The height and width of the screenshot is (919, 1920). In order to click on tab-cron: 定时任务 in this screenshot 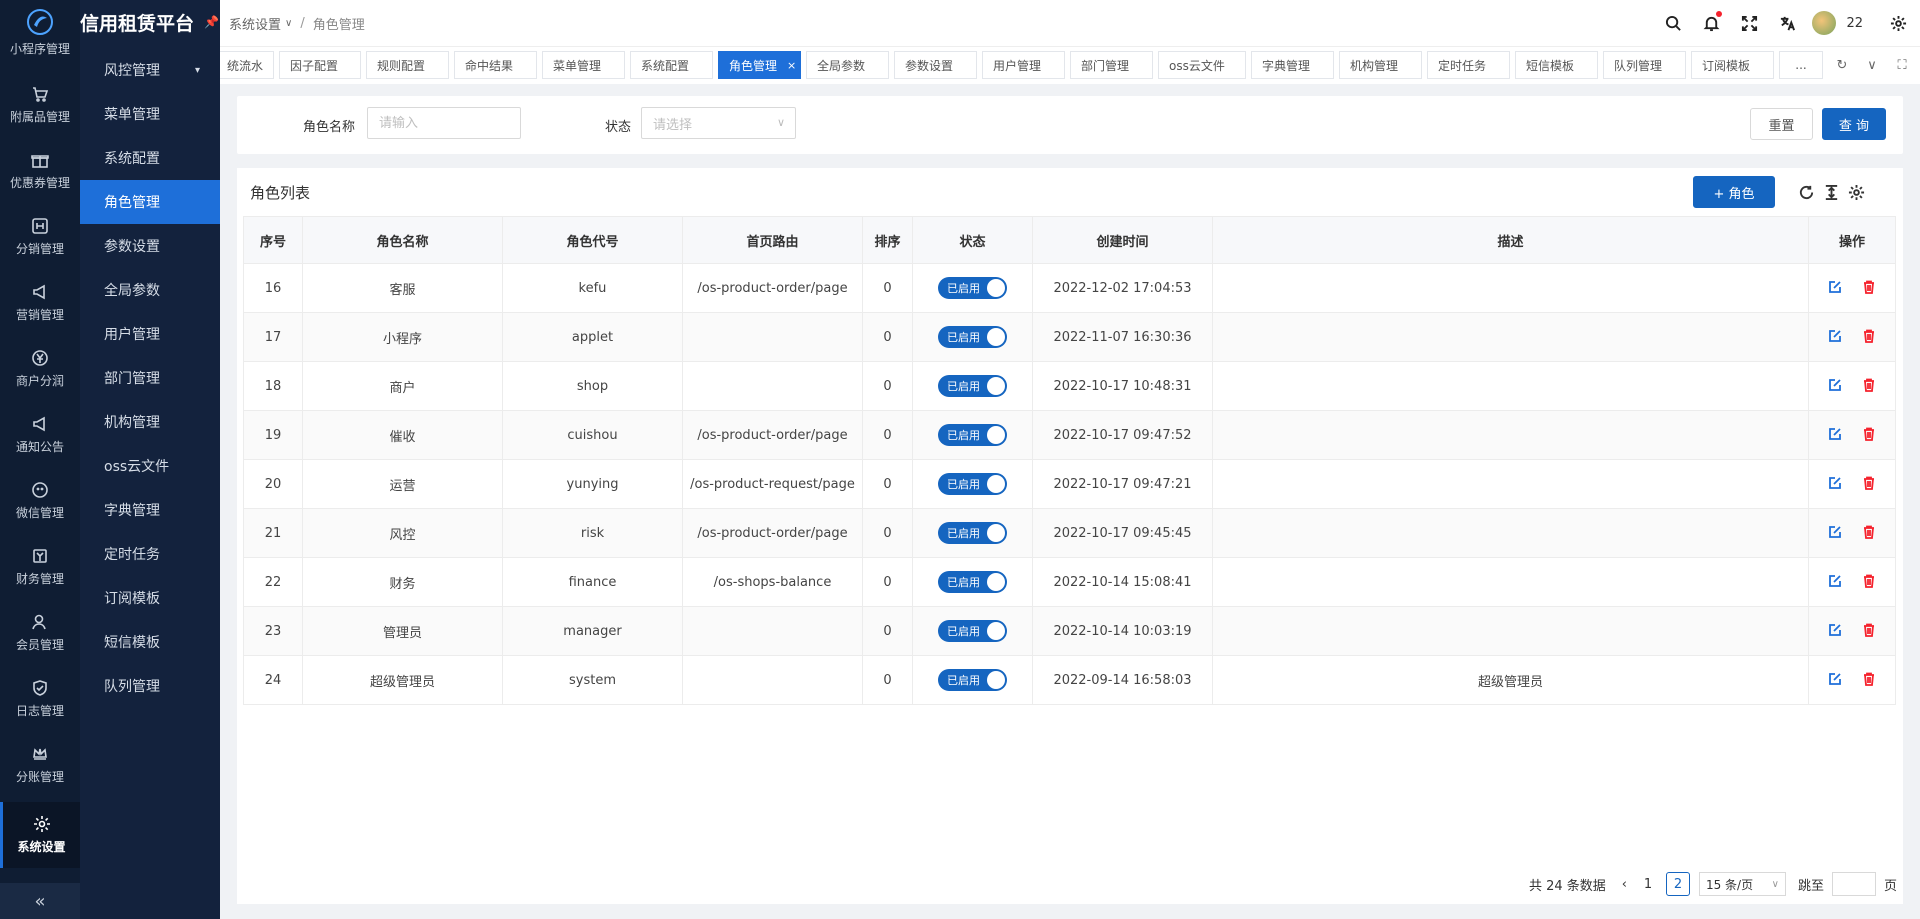, I will do `click(1468, 65)`.